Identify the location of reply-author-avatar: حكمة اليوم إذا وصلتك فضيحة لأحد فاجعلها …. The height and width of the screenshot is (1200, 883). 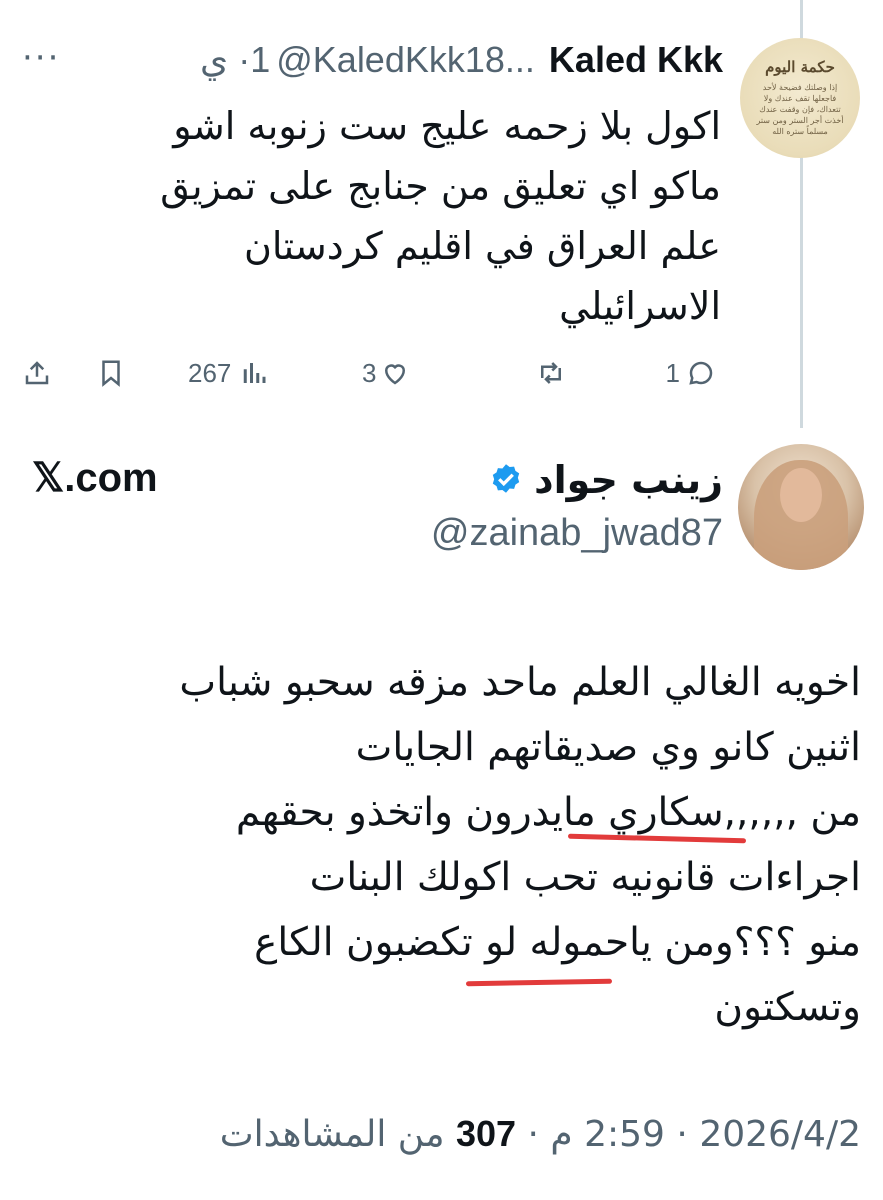
(800, 98).